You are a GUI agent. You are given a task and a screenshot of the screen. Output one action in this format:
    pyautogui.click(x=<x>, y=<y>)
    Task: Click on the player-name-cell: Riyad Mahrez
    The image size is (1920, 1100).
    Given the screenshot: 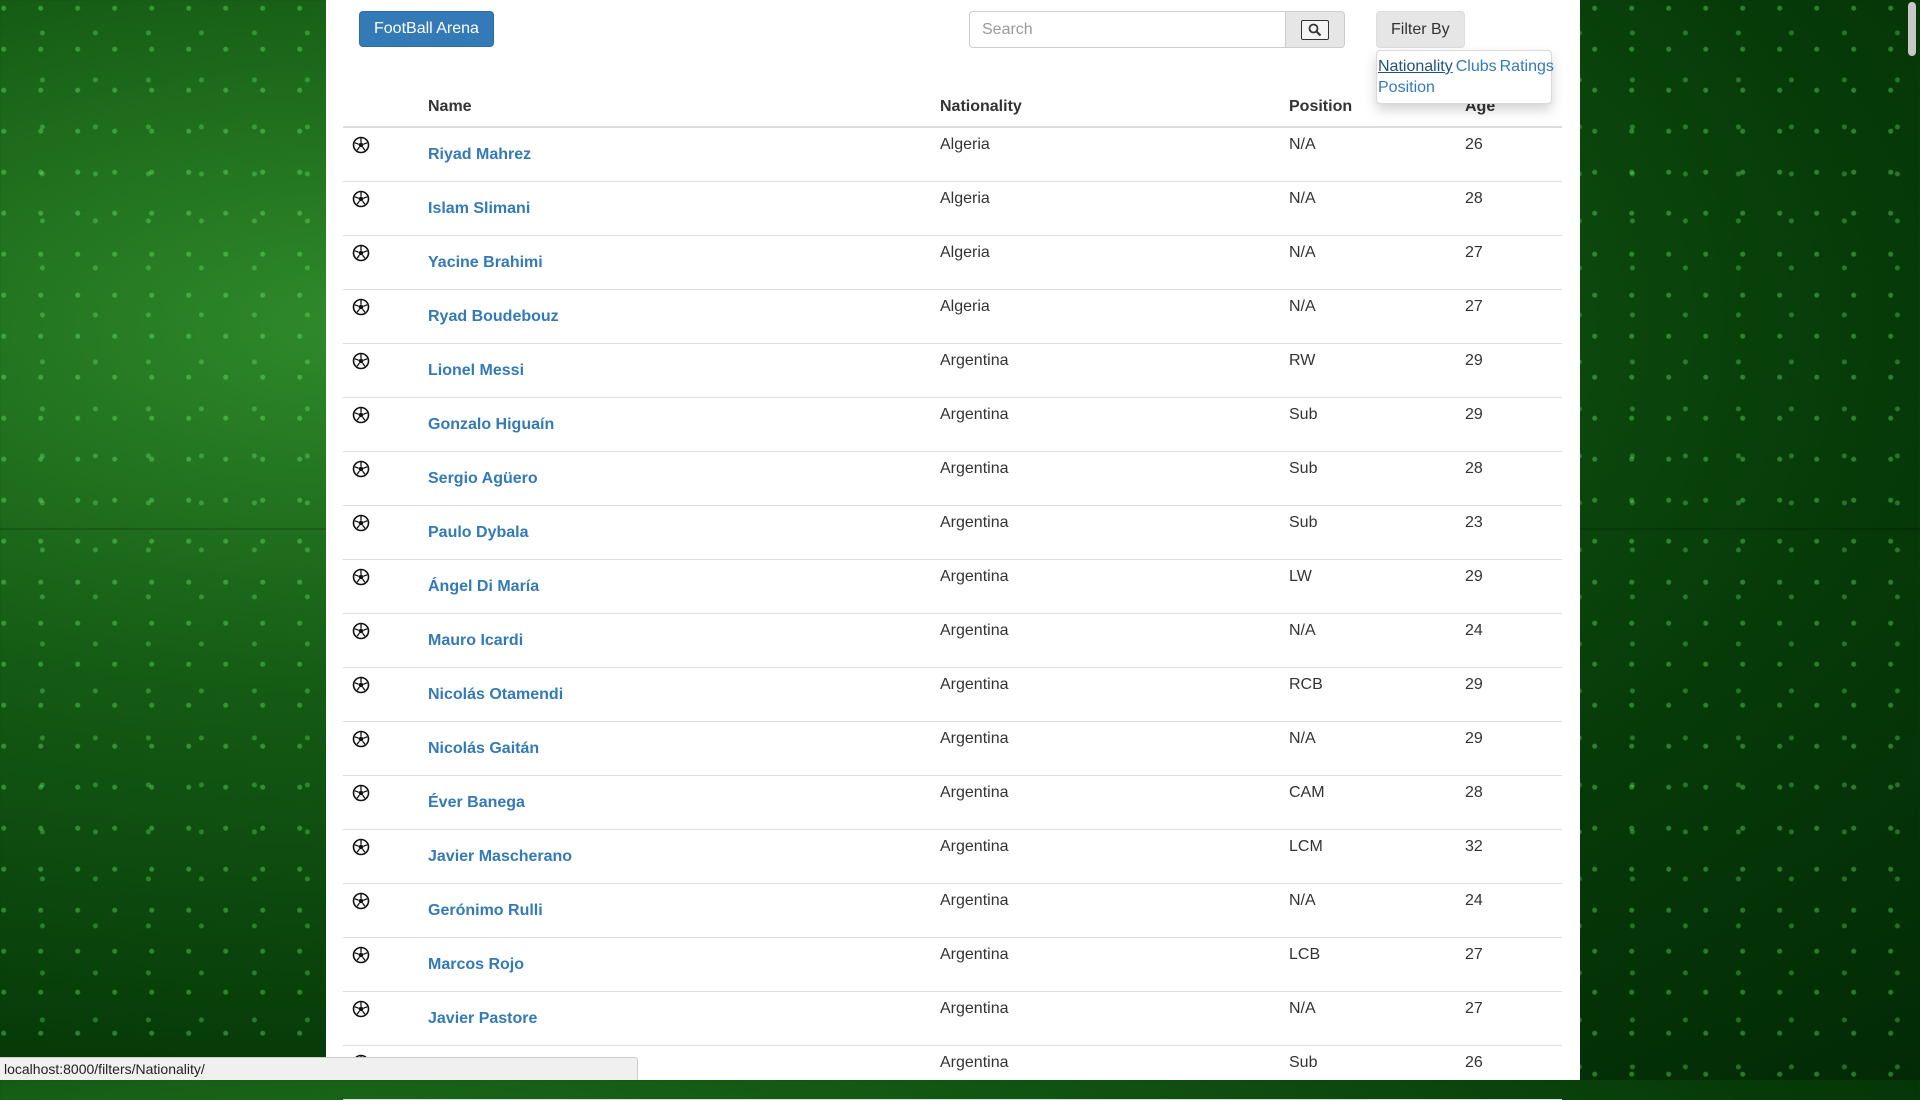 What is the action you would take?
    pyautogui.click(x=676, y=154)
    